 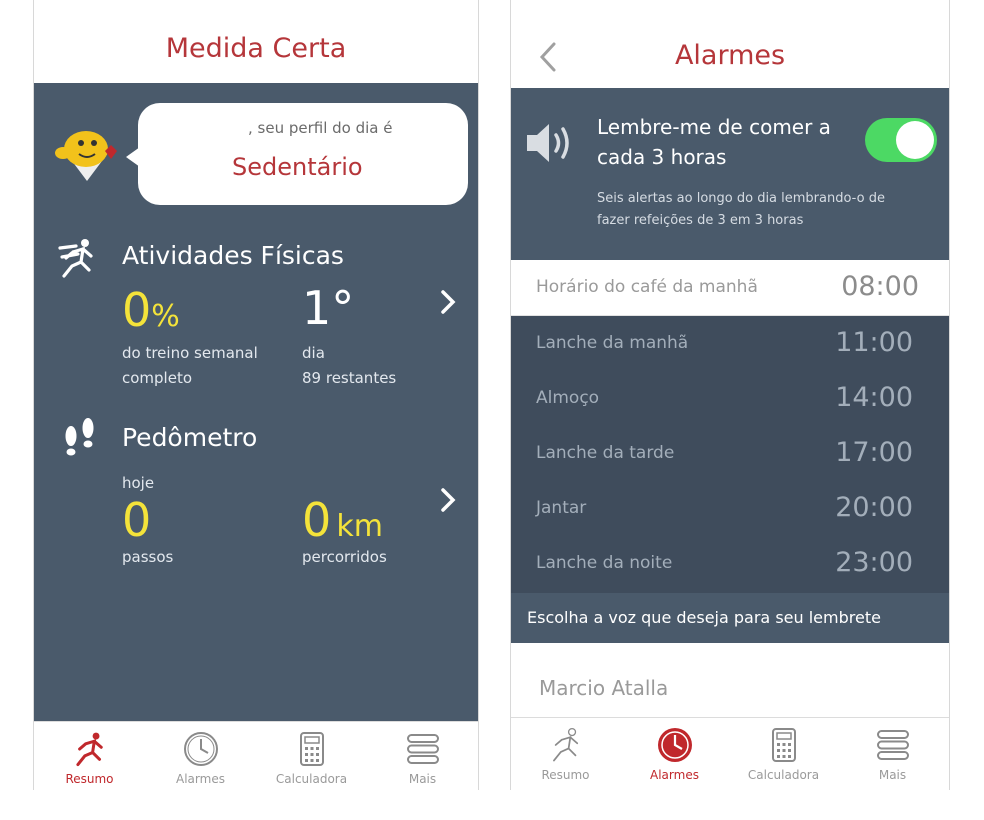 What do you see at coordinates (137, 310) in the screenshot?
I see `percent-value: 0` at bounding box center [137, 310].